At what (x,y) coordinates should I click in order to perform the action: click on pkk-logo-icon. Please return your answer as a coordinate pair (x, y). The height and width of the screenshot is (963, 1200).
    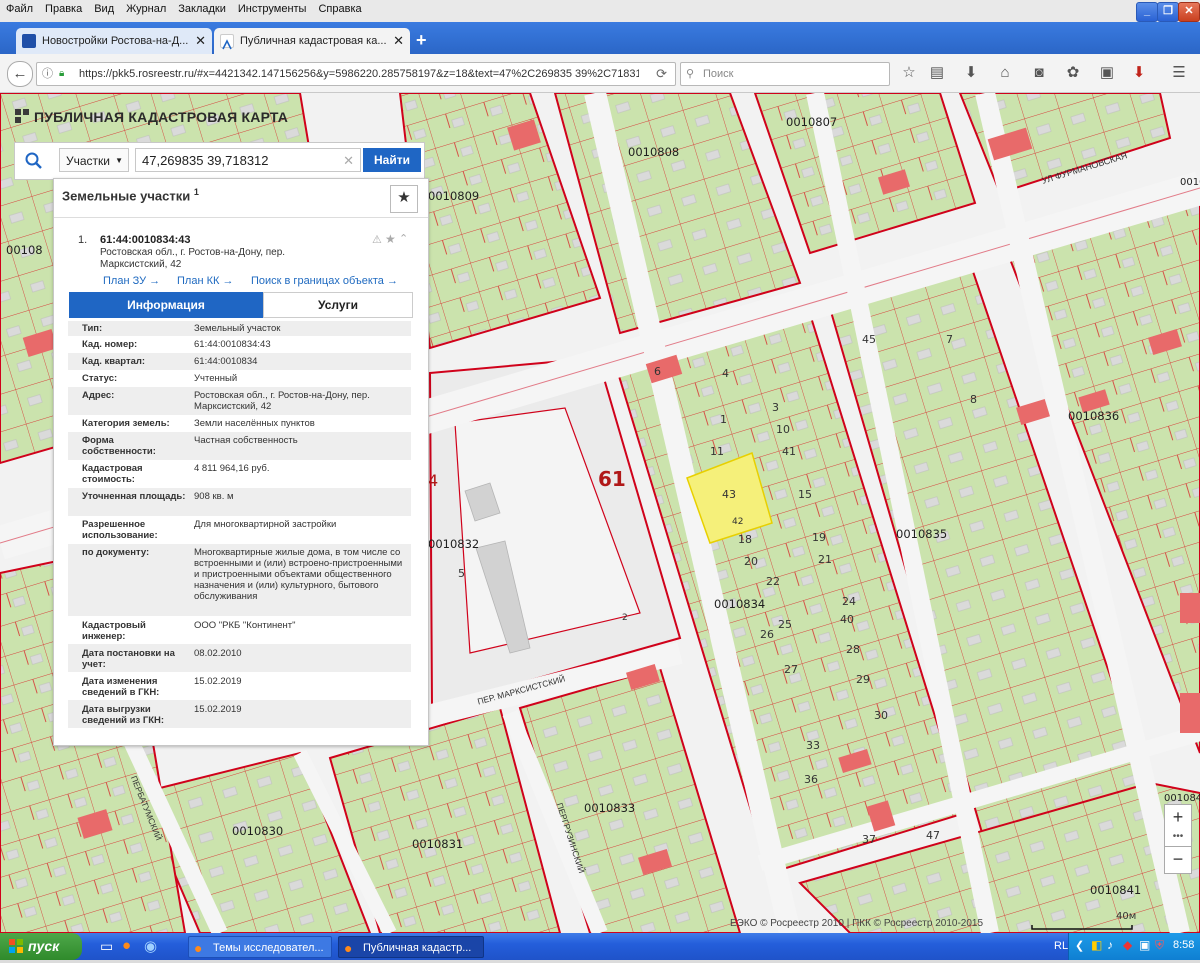
    Looking at the image, I should click on (22, 116).